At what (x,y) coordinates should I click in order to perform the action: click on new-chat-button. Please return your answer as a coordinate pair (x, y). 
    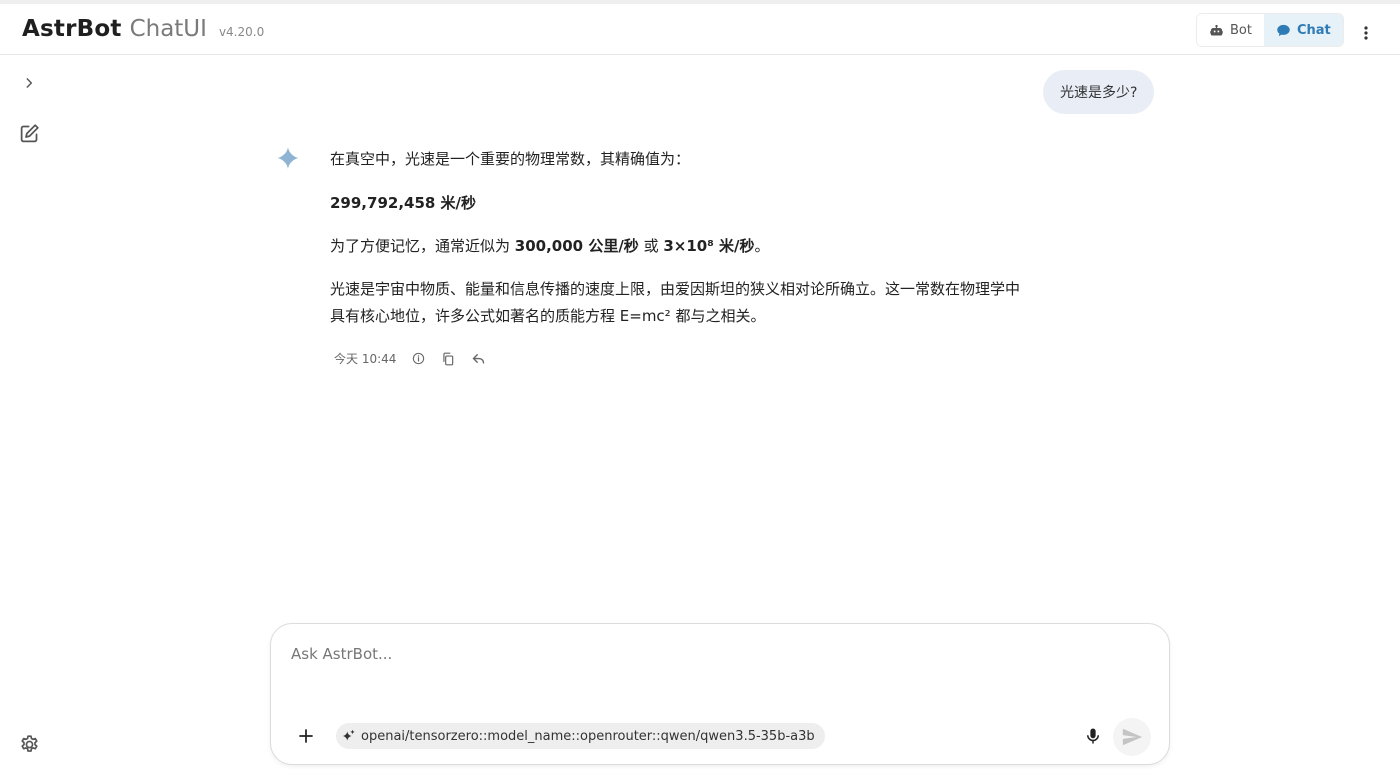
    Looking at the image, I should click on (29, 133).